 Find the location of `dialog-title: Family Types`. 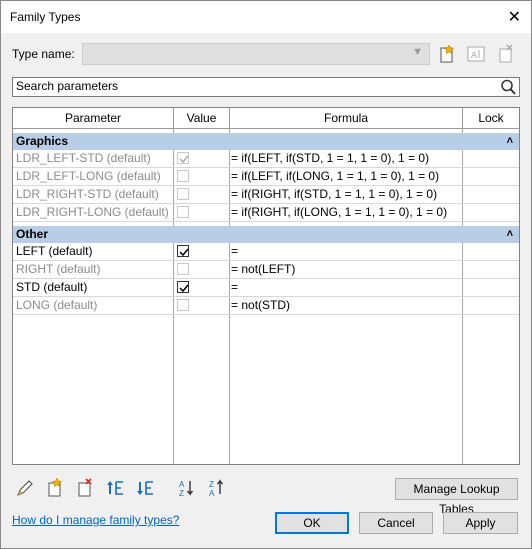

dialog-title: Family Types is located at coordinates (45, 17).